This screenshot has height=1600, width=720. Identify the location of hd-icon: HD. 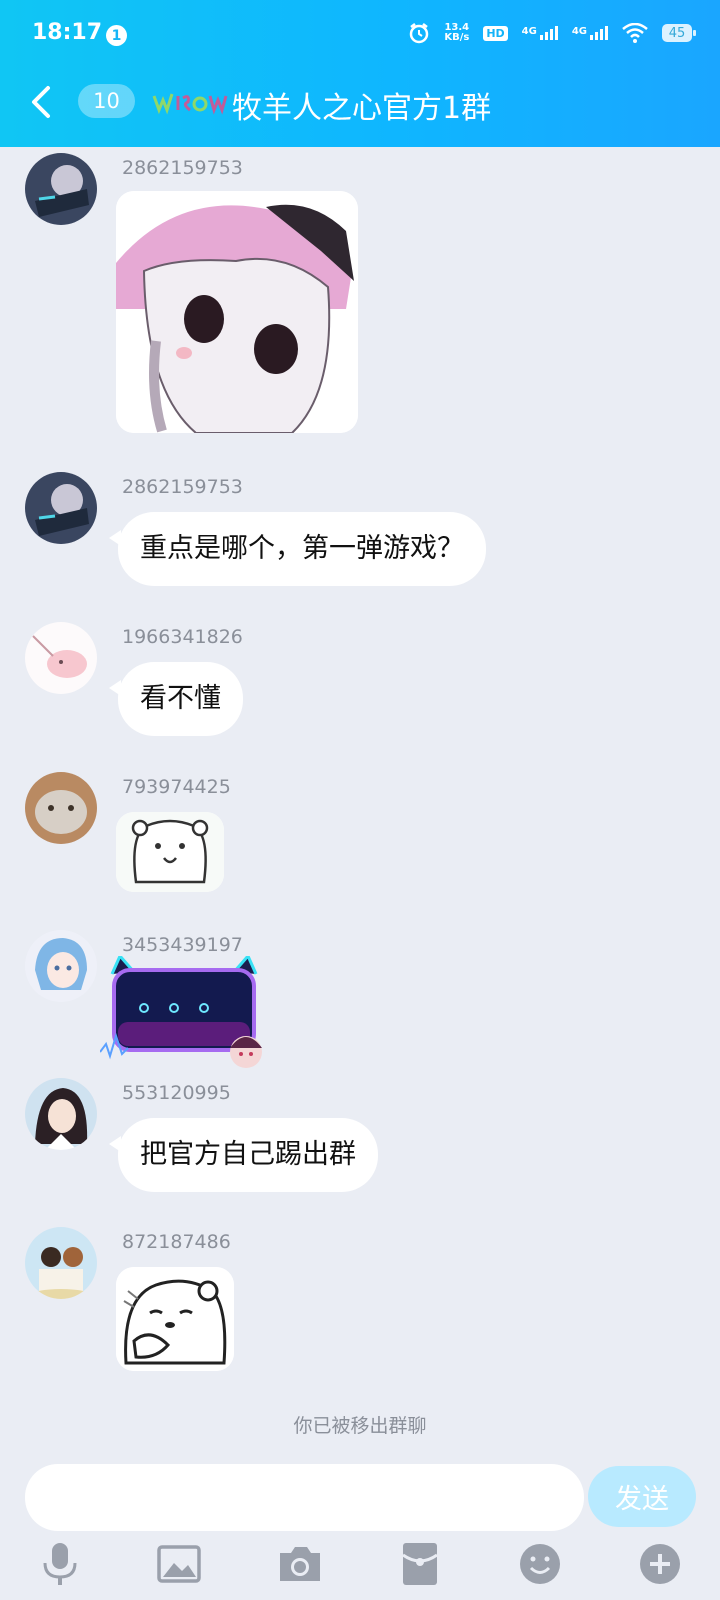
(495, 33).